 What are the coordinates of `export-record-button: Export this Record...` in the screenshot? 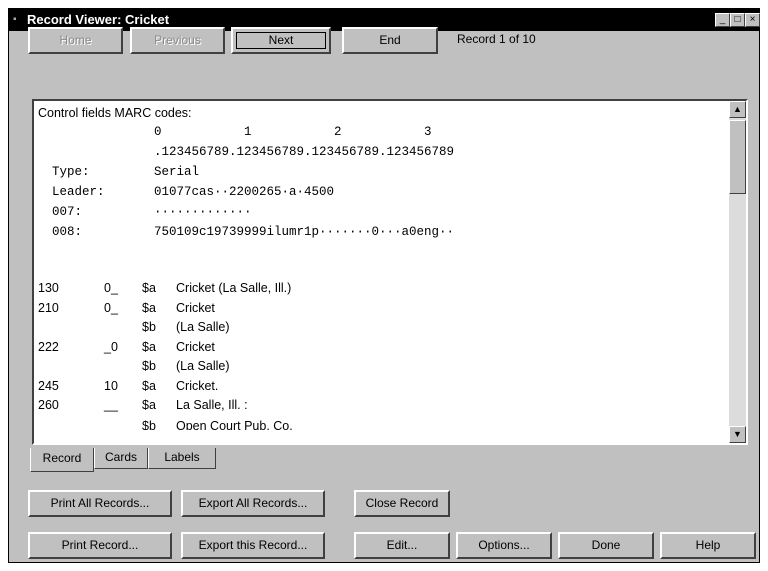 It's located at (253, 545).